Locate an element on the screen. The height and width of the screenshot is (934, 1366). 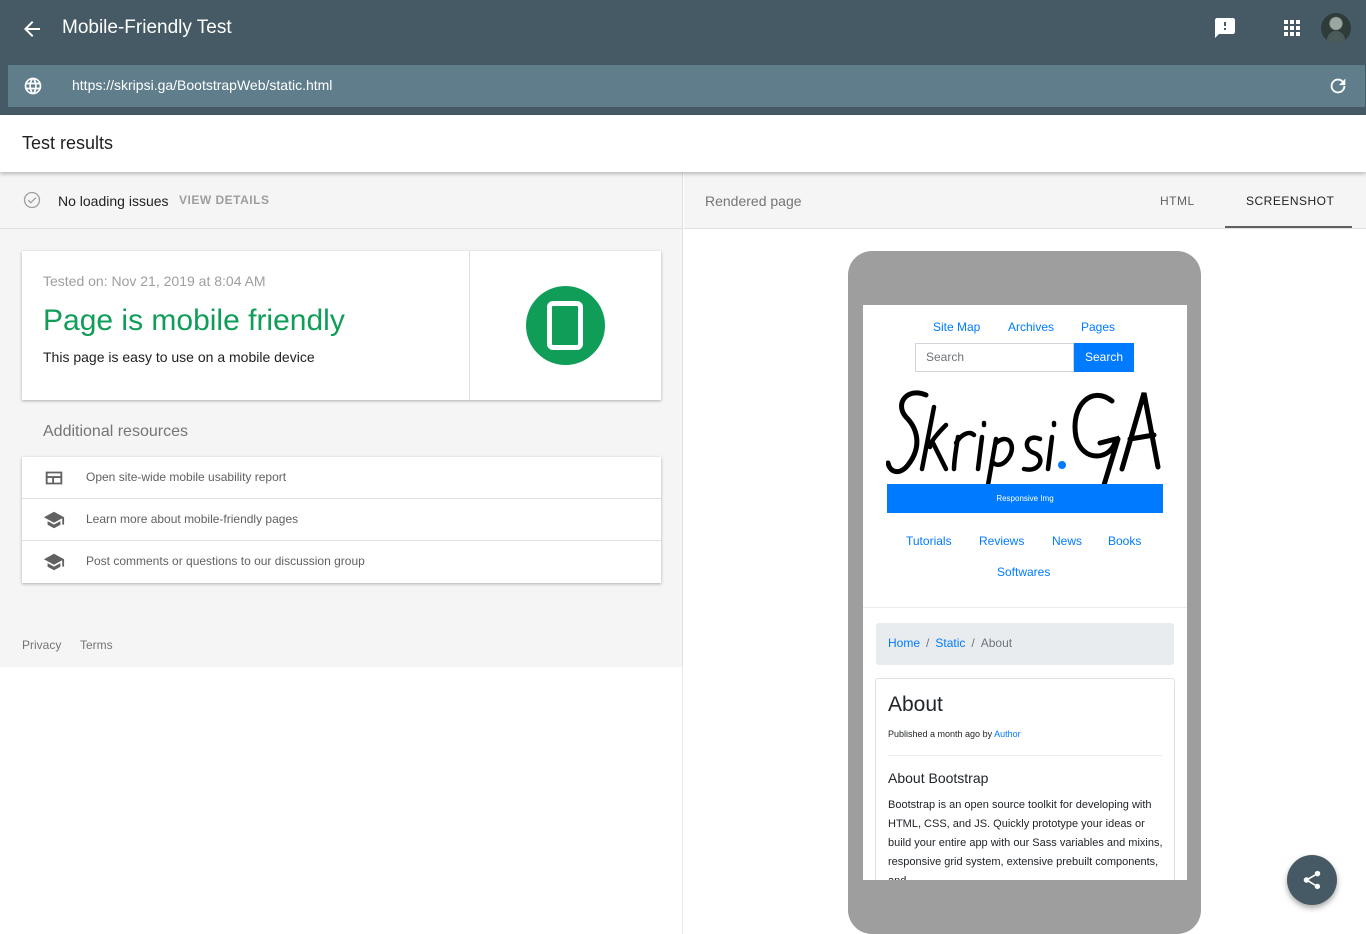
article-published: Published a month ago by is located at coordinates (940, 734).